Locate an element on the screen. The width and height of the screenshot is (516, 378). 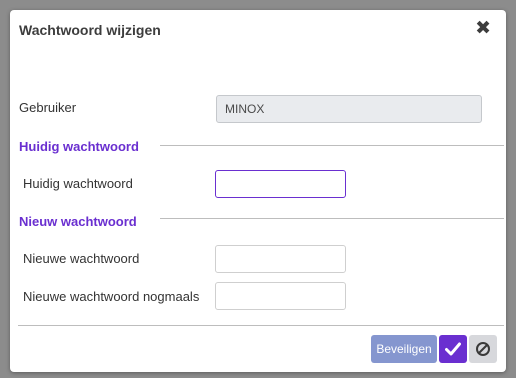
protect-button-label: Beveiligen is located at coordinates (404, 349).